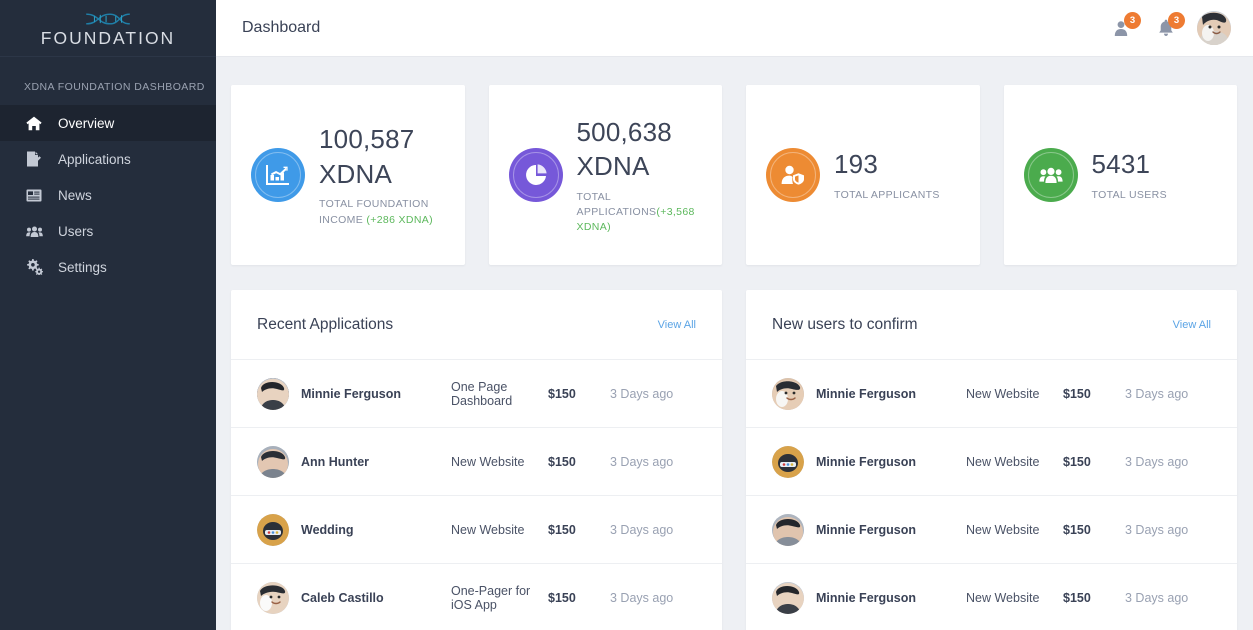 The width and height of the screenshot is (1253, 630). Describe the element at coordinates (476, 325) in the screenshot. I see `panel-header: Recent Applications View All` at that location.